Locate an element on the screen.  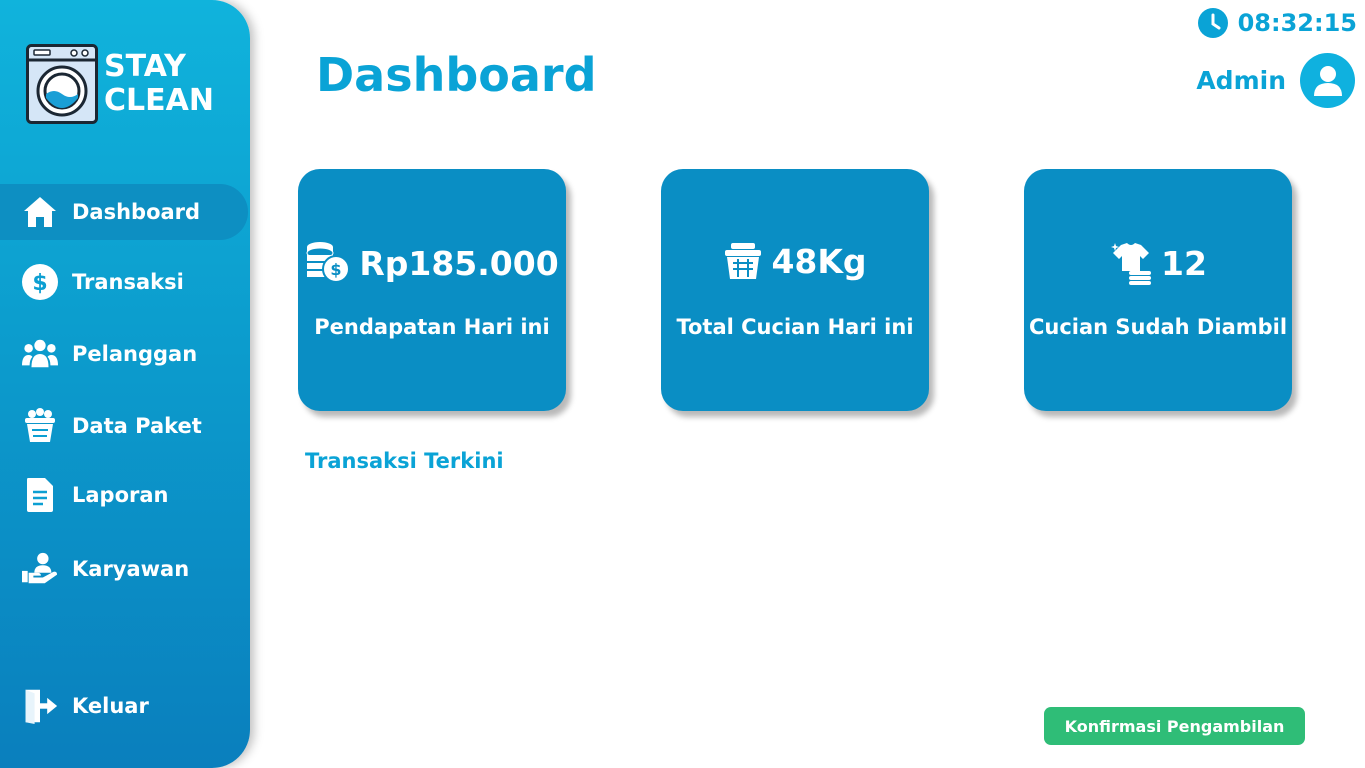
user-menu: Admin is located at coordinates (1275, 80).